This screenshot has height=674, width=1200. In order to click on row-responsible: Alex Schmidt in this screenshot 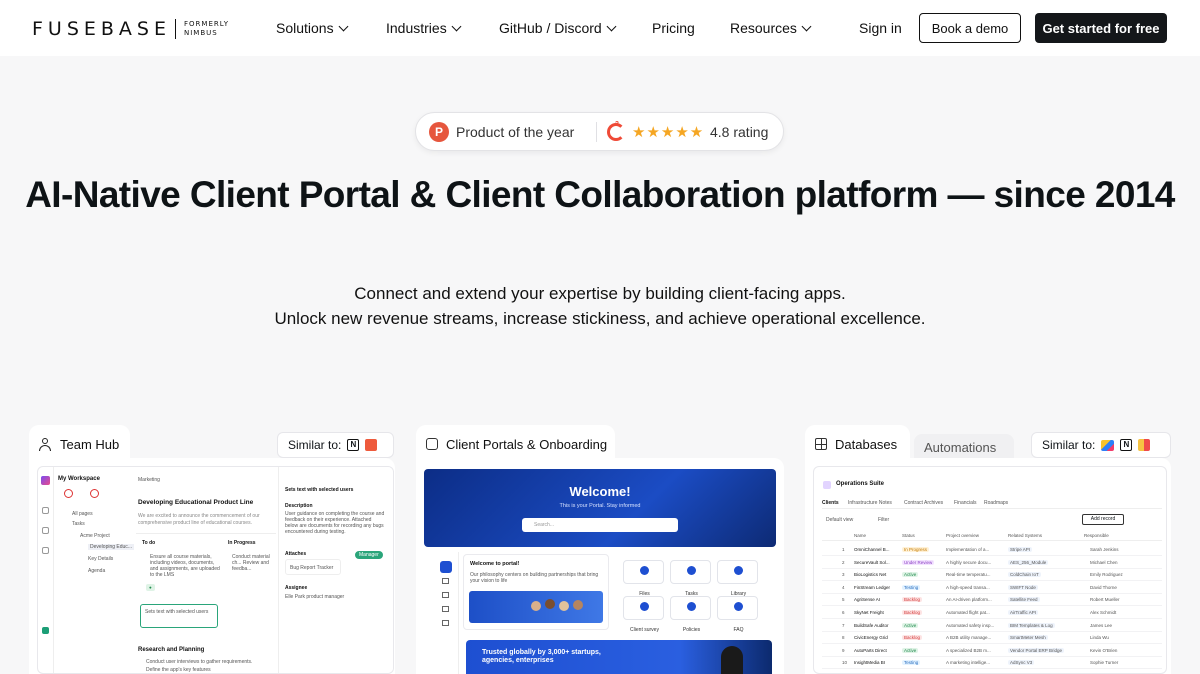, I will do `click(1103, 612)`.